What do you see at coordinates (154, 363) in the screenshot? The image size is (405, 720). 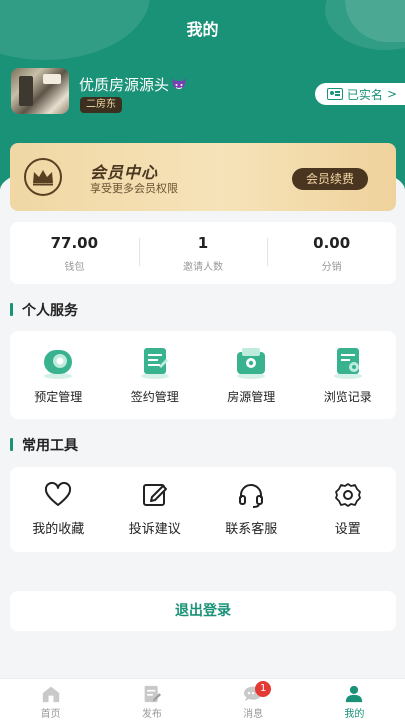 I see `contract-icon` at bounding box center [154, 363].